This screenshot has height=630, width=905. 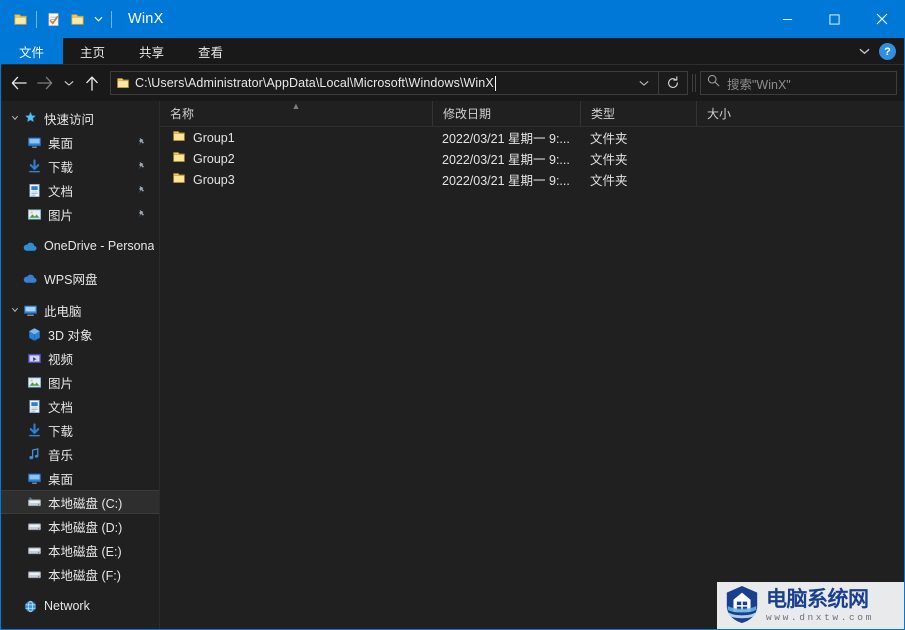 What do you see at coordinates (787, 19) in the screenshot?
I see `minimize-button` at bounding box center [787, 19].